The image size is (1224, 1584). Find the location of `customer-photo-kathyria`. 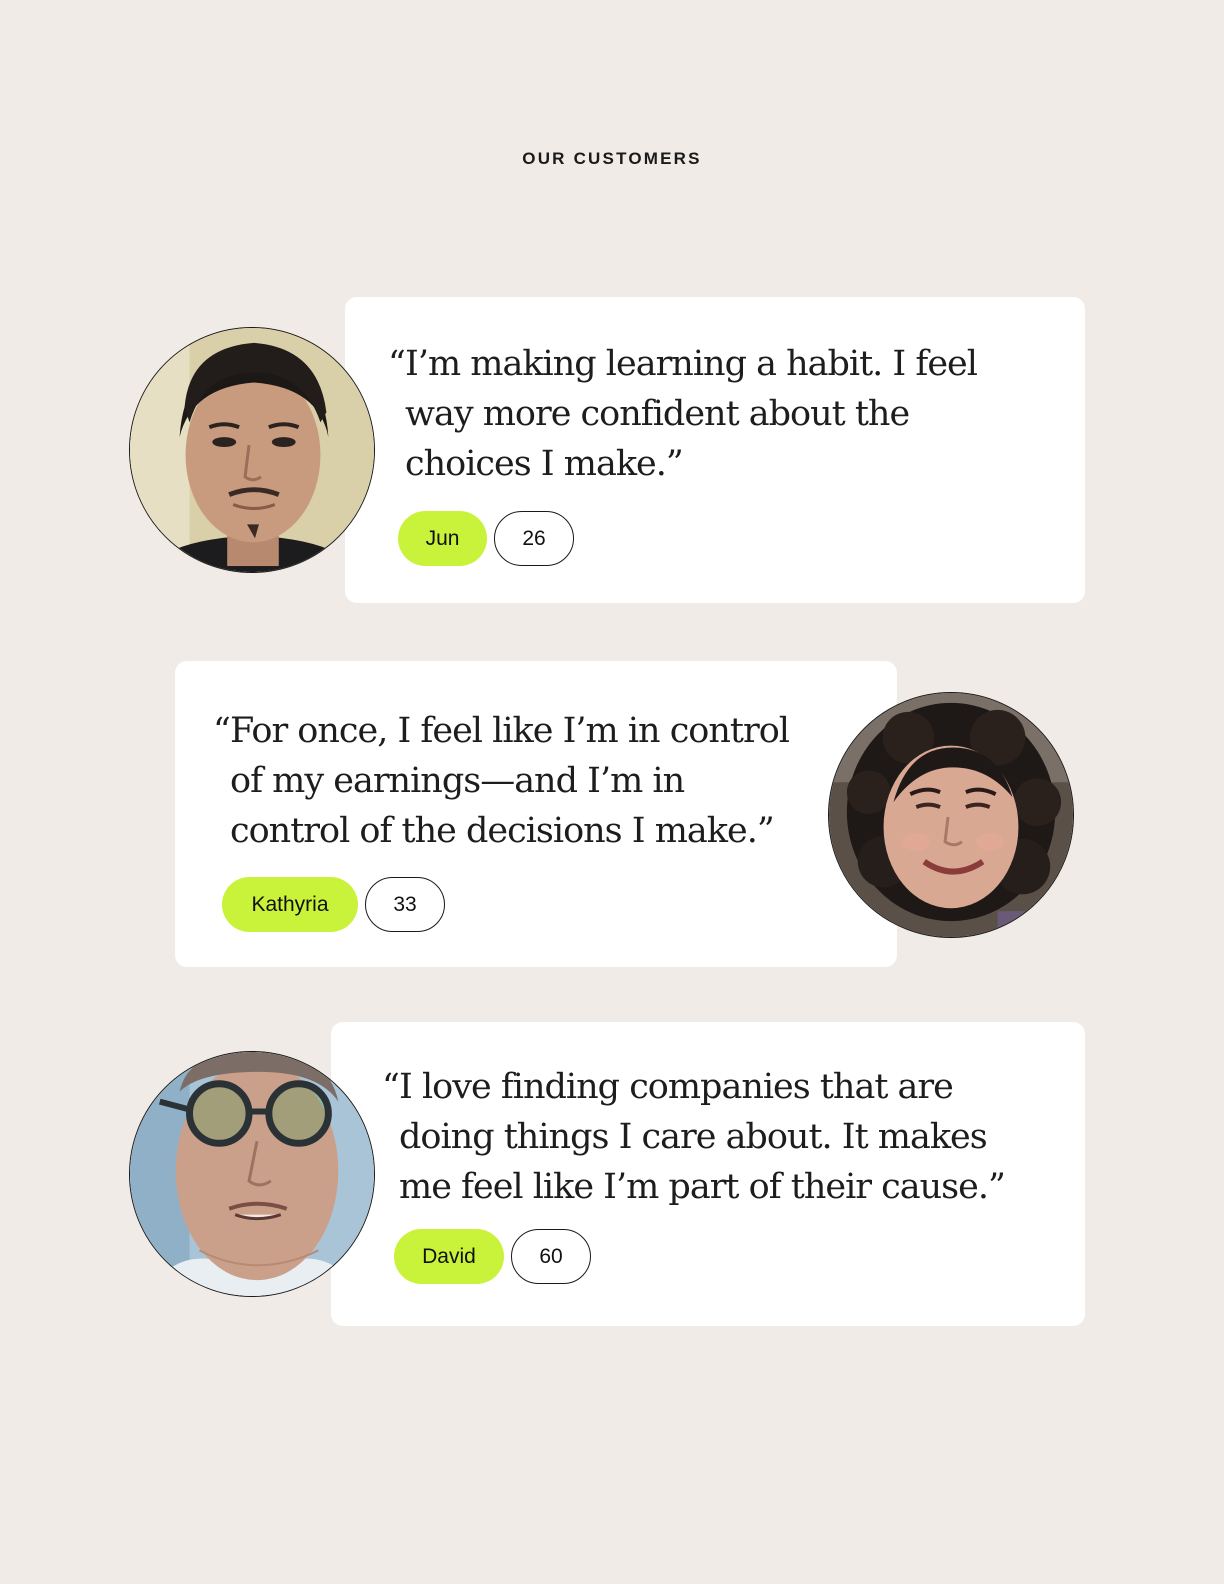

customer-photo-kathyria is located at coordinates (951, 815).